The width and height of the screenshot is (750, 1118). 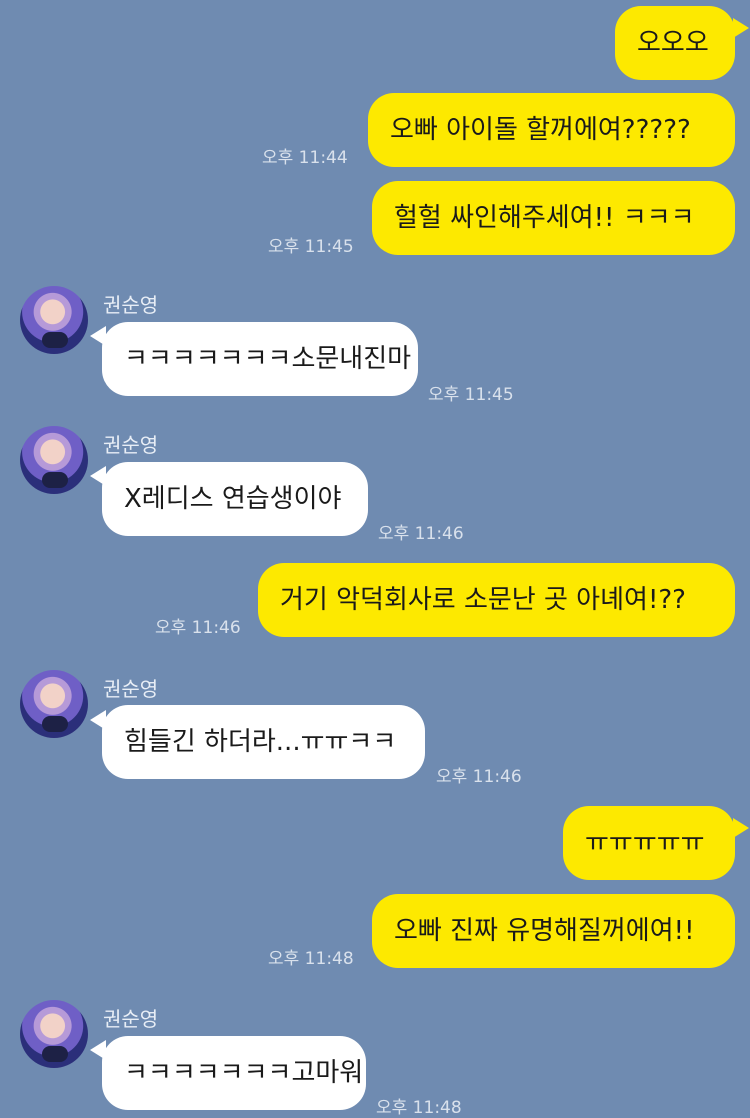 What do you see at coordinates (553, 931) in the screenshot?
I see `message-bubble-sent: 오빠 진짜 유명해질꺼에여!!` at bounding box center [553, 931].